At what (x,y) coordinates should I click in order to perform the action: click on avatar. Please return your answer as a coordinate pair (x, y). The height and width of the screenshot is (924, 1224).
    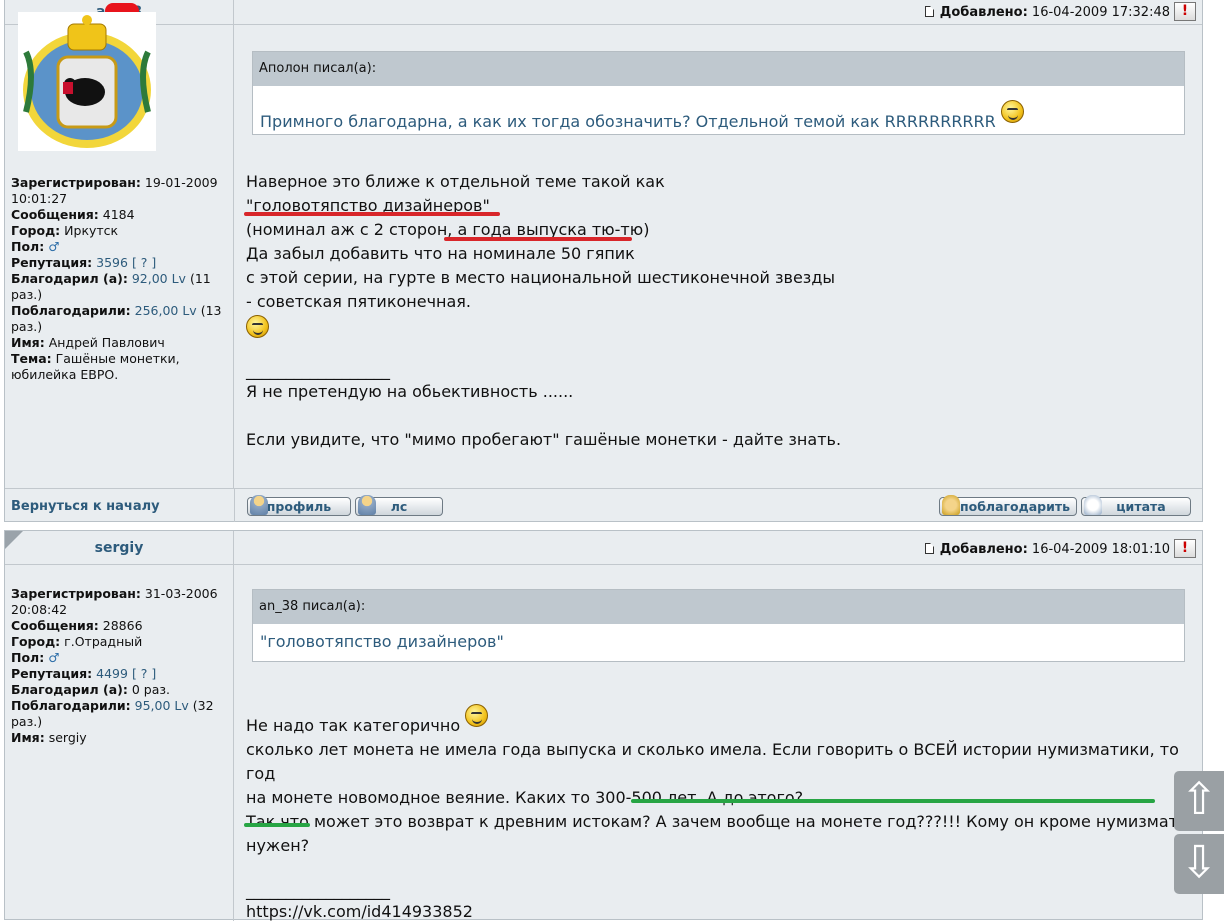
    Looking at the image, I should click on (87, 81).